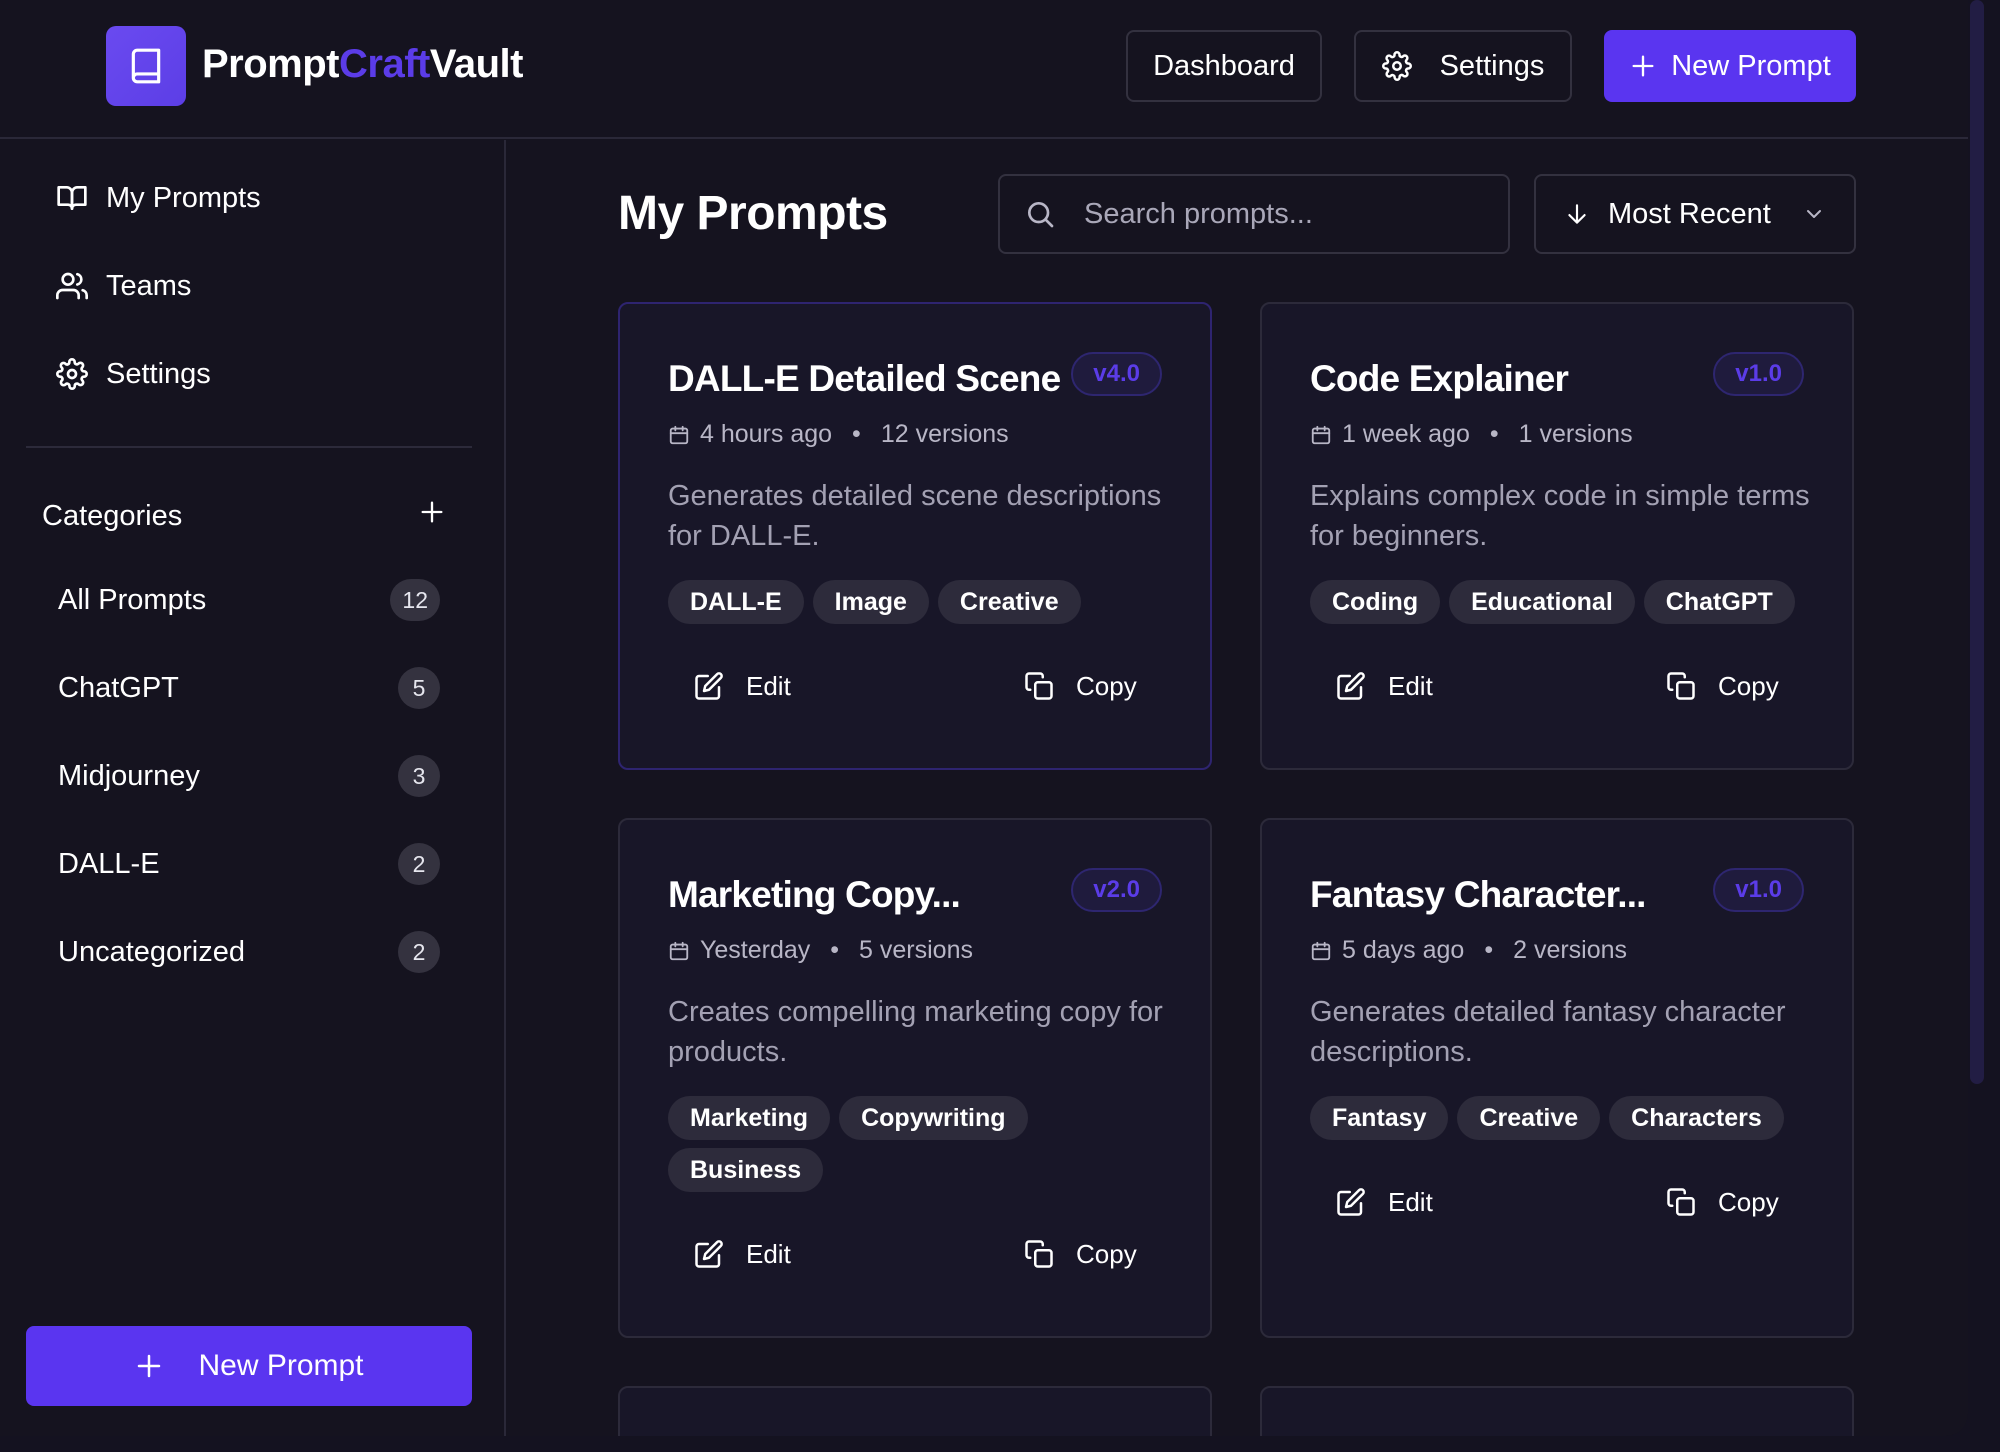 The width and height of the screenshot is (2000, 1452). Describe the element at coordinates (249, 864) in the screenshot. I see `category-dall-e: DALL-E 2` at that location.